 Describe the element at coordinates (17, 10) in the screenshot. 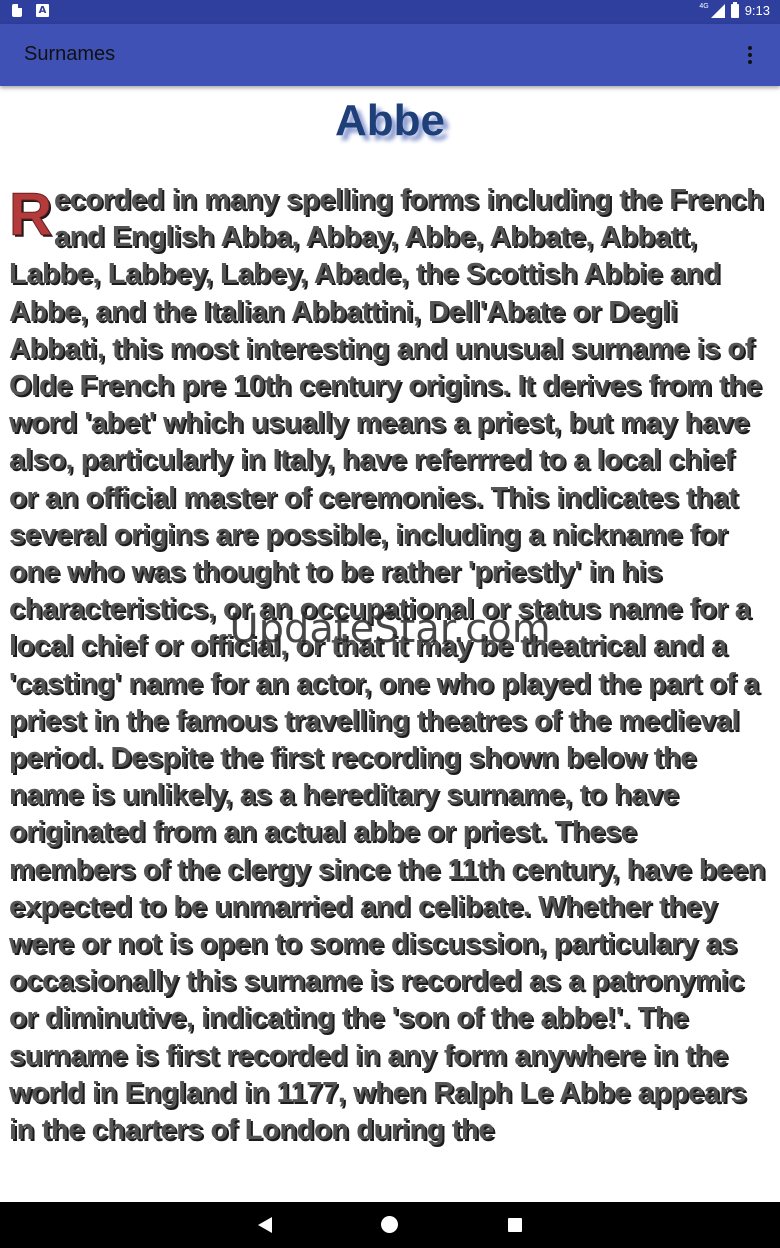

I see `sd-card-icon` at that location.